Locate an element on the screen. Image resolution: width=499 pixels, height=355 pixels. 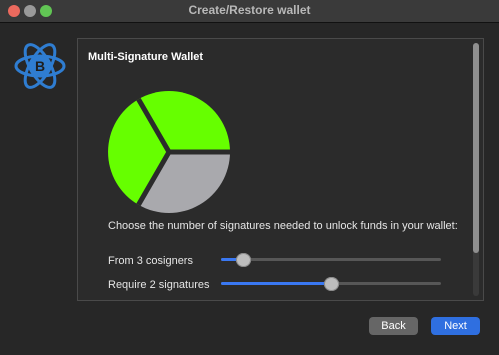
cosigners-slider is located at coordinates (331, 260).